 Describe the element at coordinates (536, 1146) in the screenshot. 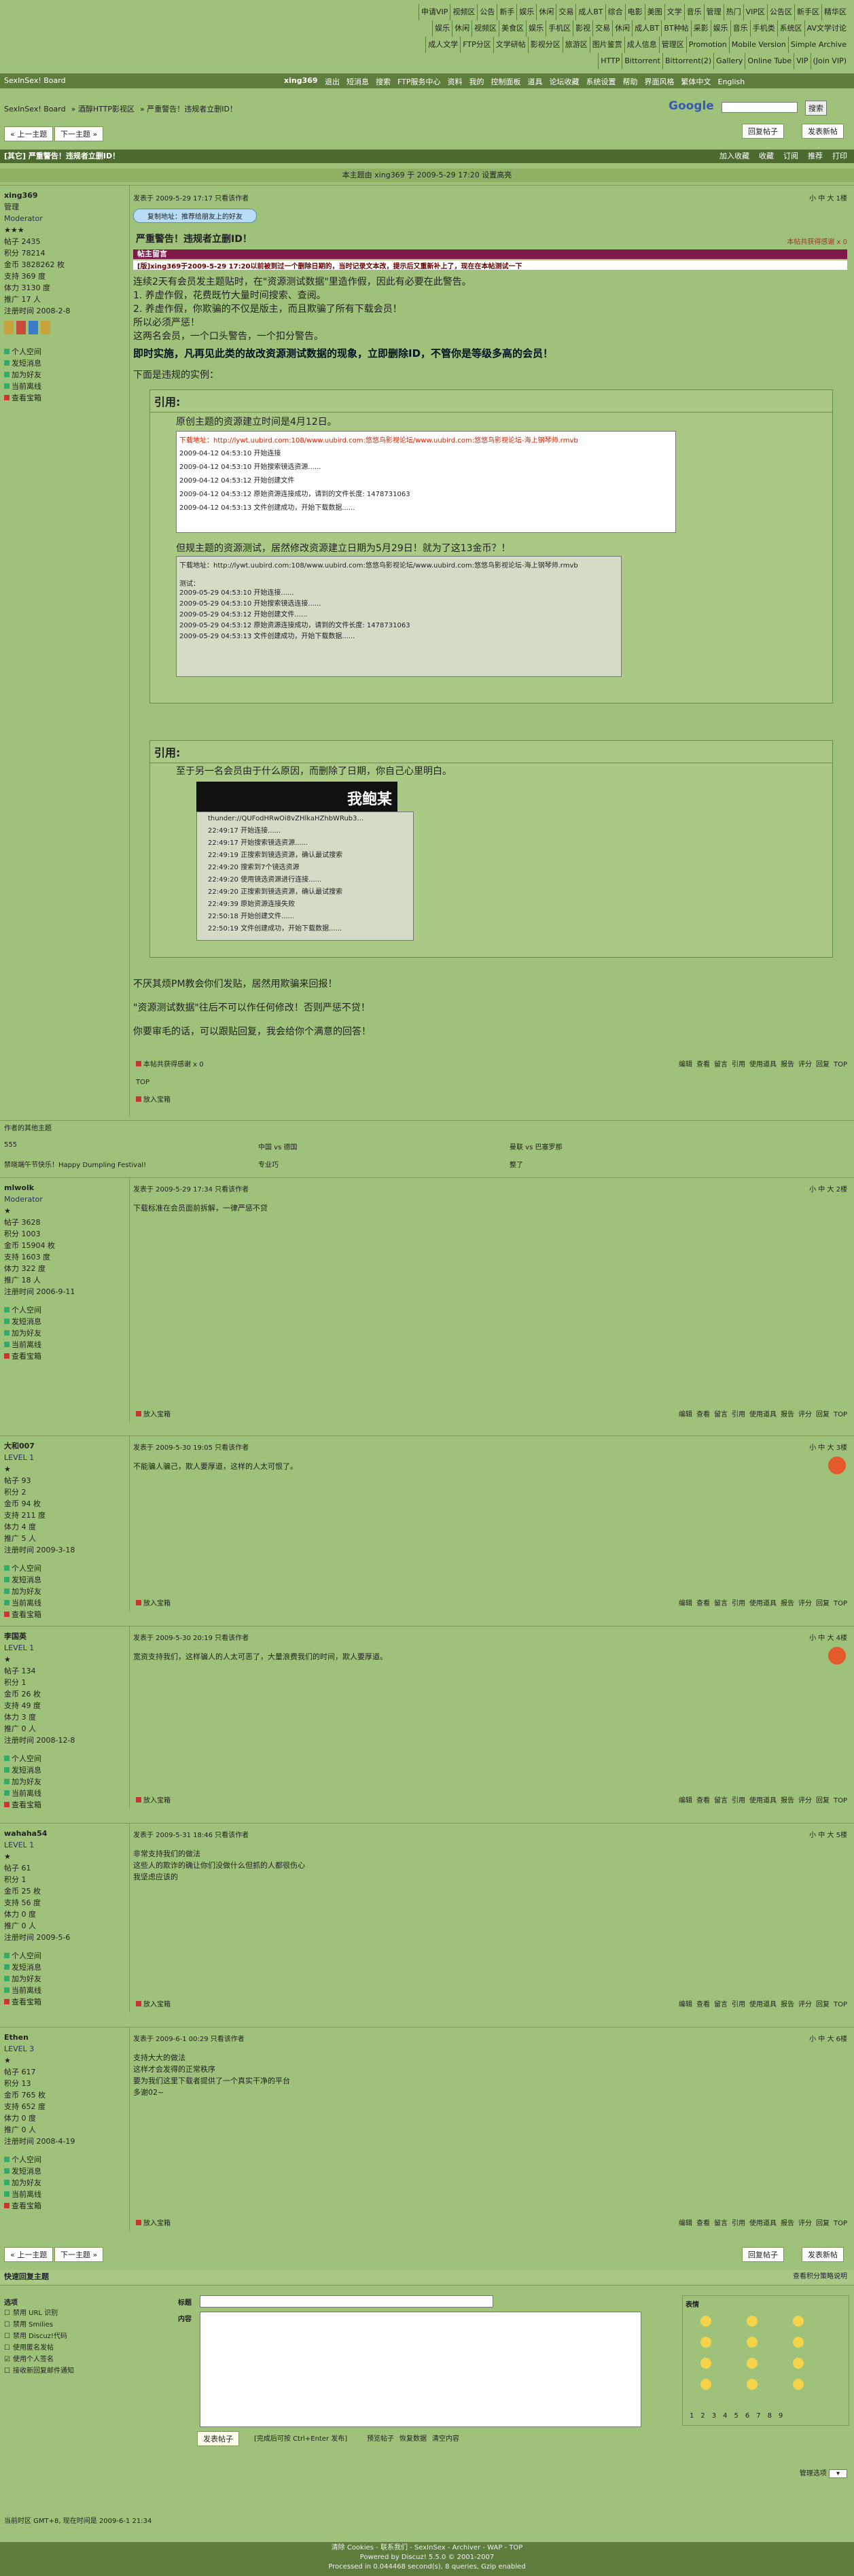

I see `related-item: 曼联 vs 巴塞罗那` at that location.